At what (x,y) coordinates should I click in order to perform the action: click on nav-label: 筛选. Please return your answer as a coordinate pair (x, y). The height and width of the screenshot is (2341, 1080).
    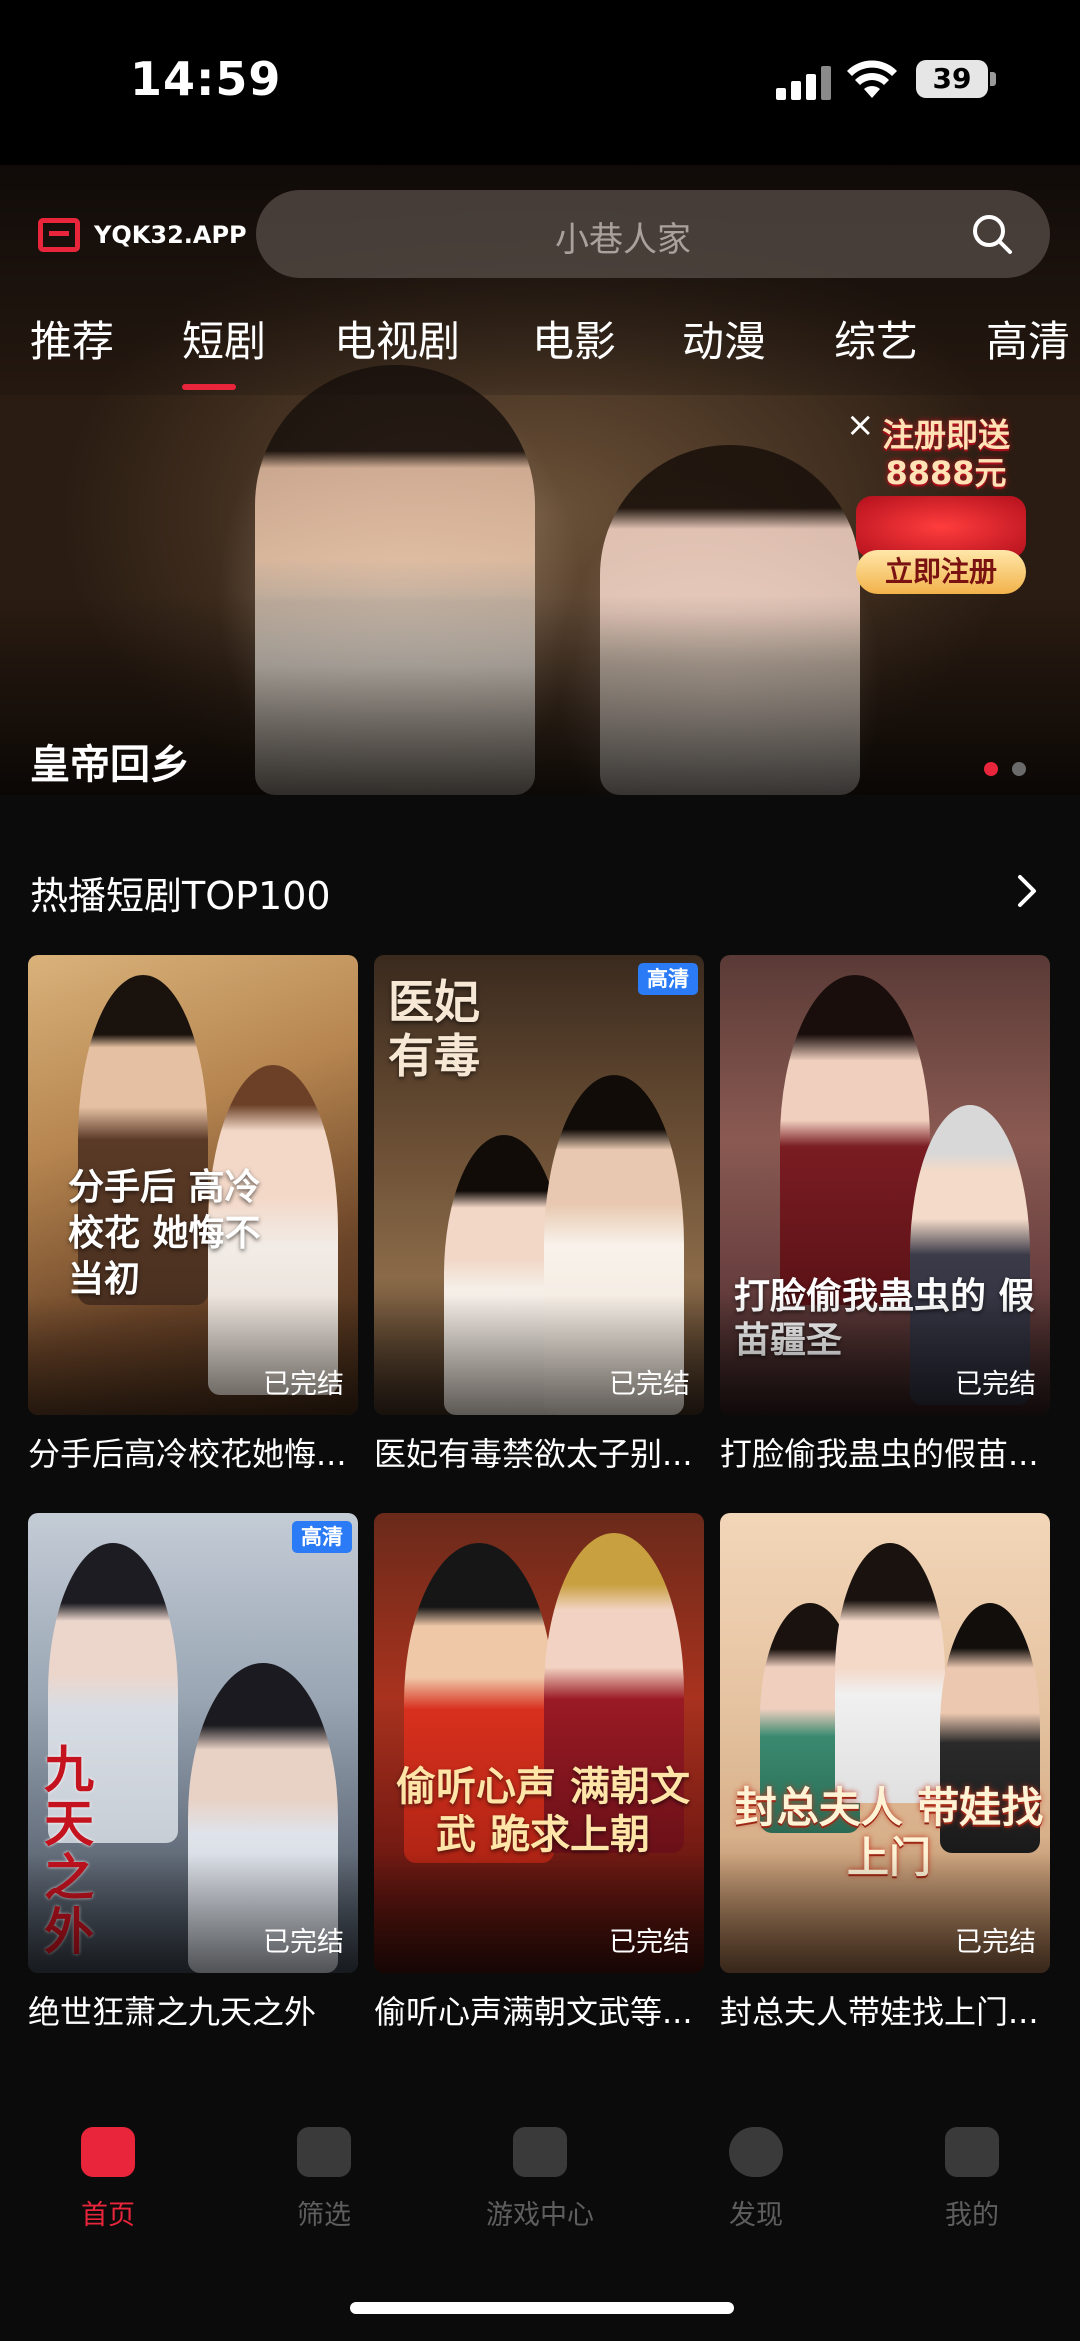
    Looking at the image, I should click on (324, 2215).